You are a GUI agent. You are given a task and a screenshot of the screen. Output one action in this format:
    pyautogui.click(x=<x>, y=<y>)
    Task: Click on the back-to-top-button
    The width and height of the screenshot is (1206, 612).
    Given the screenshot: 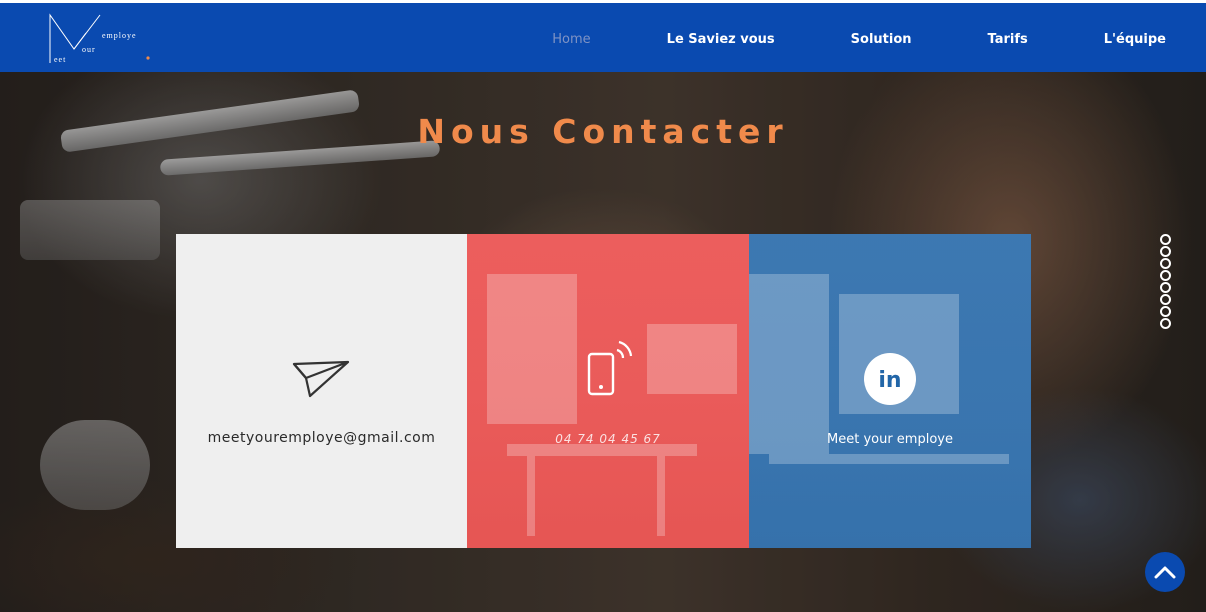 What is the action you would take?
    pyautogui.click(x=1165, y=572)
    